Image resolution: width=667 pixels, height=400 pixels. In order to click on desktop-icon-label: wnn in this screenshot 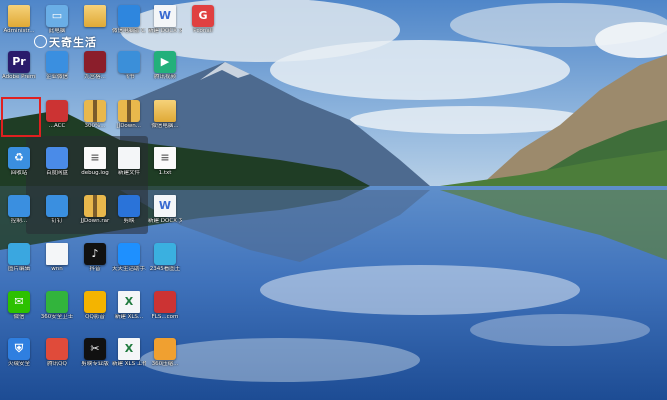, I will do `click(57, 269)`.